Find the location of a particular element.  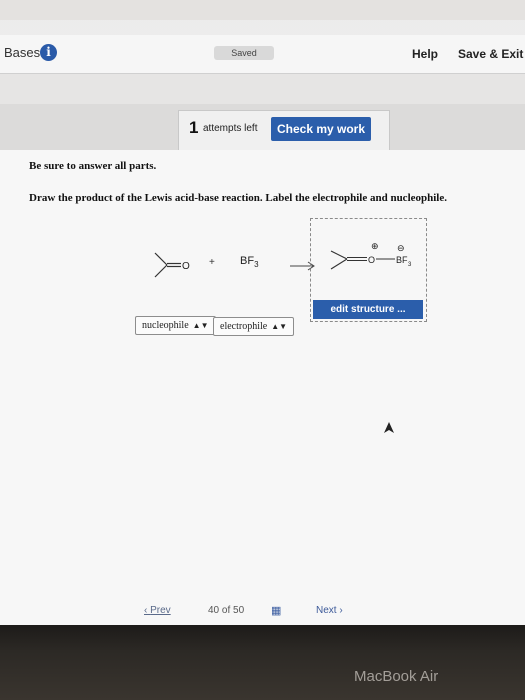

electrophile-select: electrophile ▲▼ is located at coordinates (254, 326).